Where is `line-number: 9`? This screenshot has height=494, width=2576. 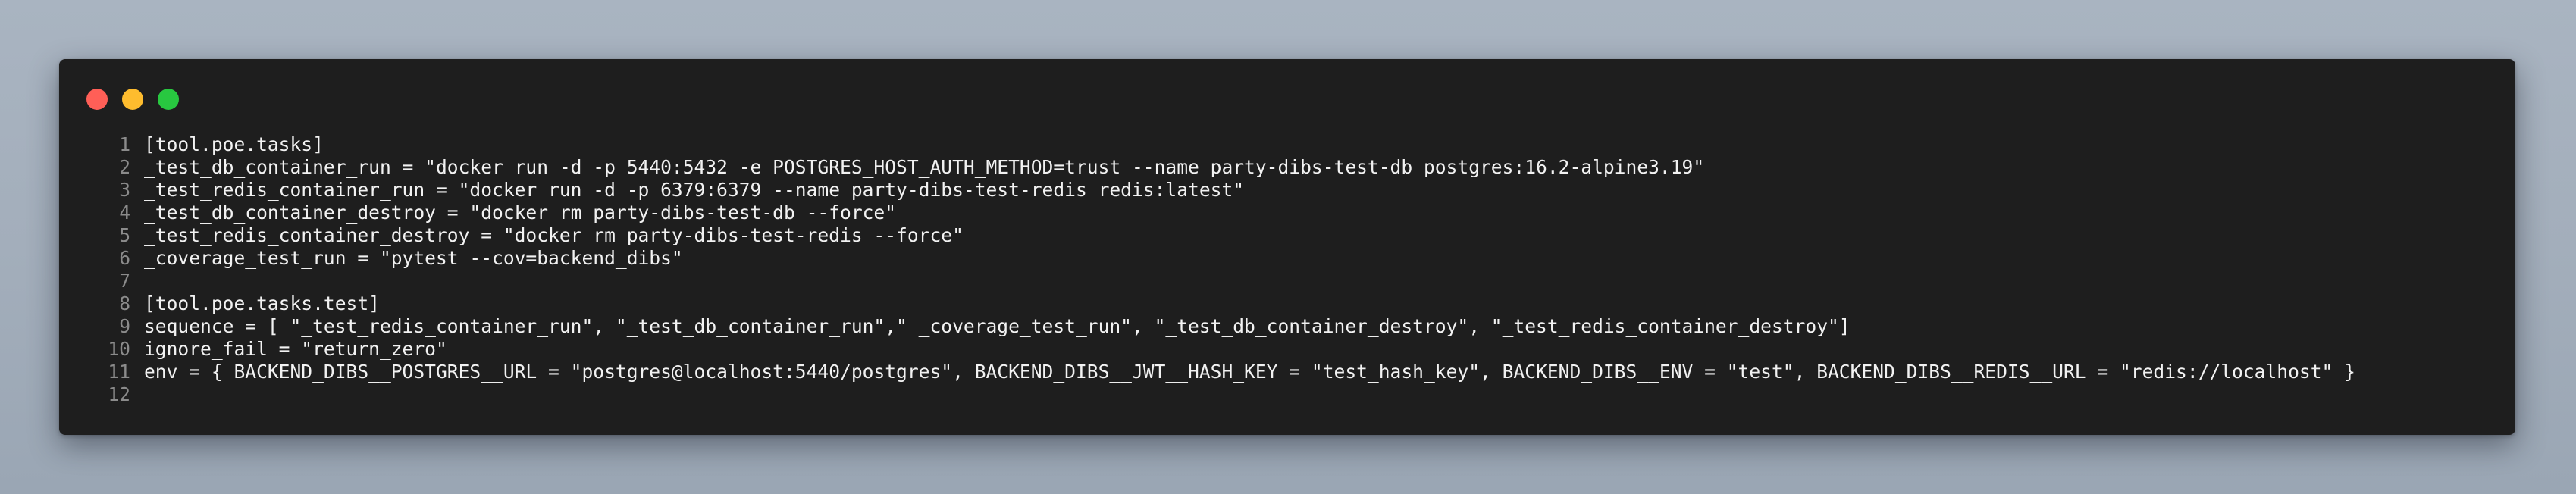
line-number: 9 is located at coordinates (124, 326).